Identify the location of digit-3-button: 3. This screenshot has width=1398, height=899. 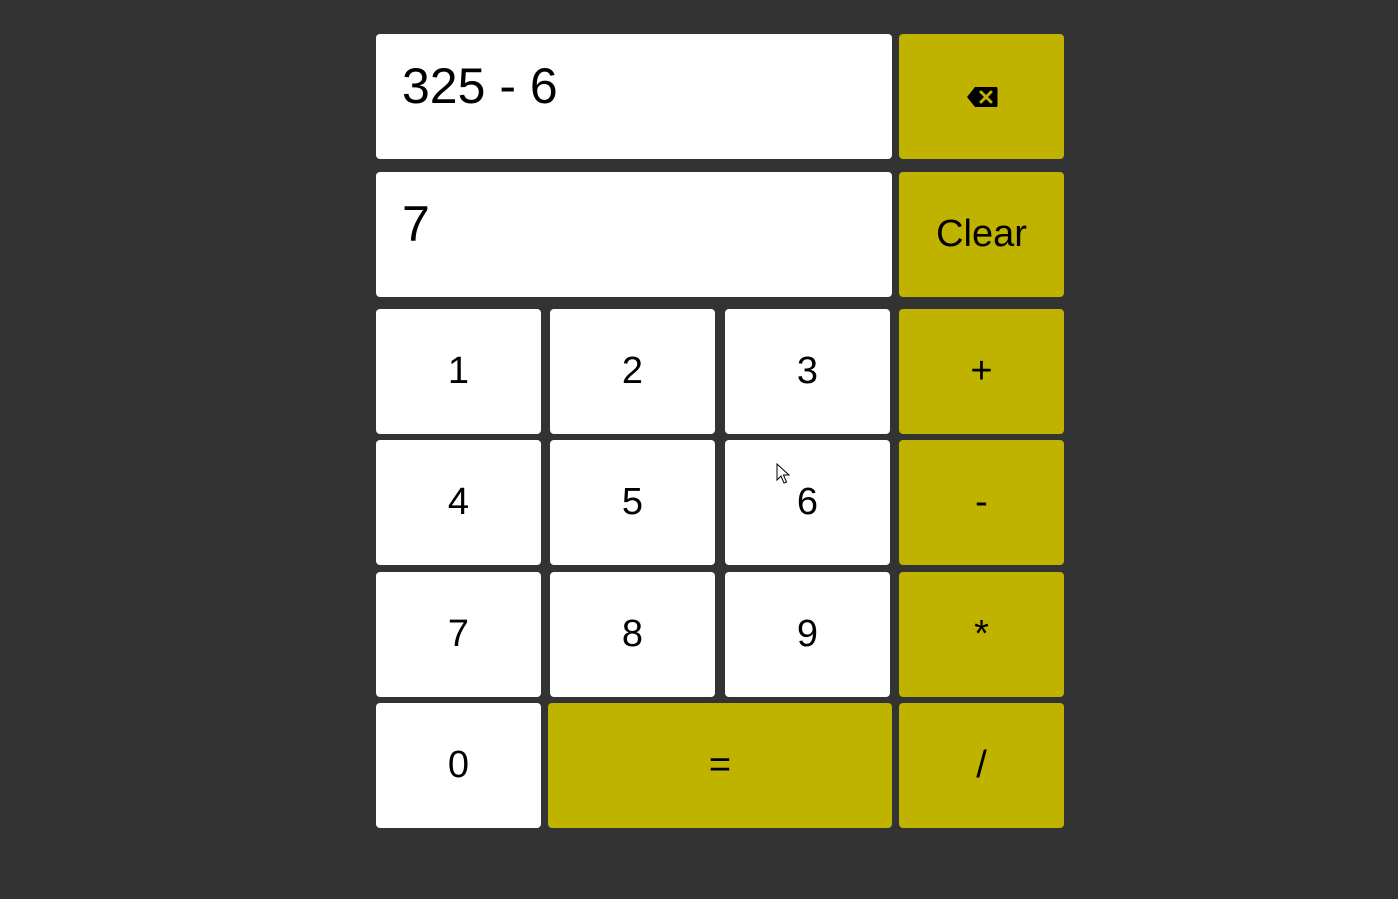
(807, 371).